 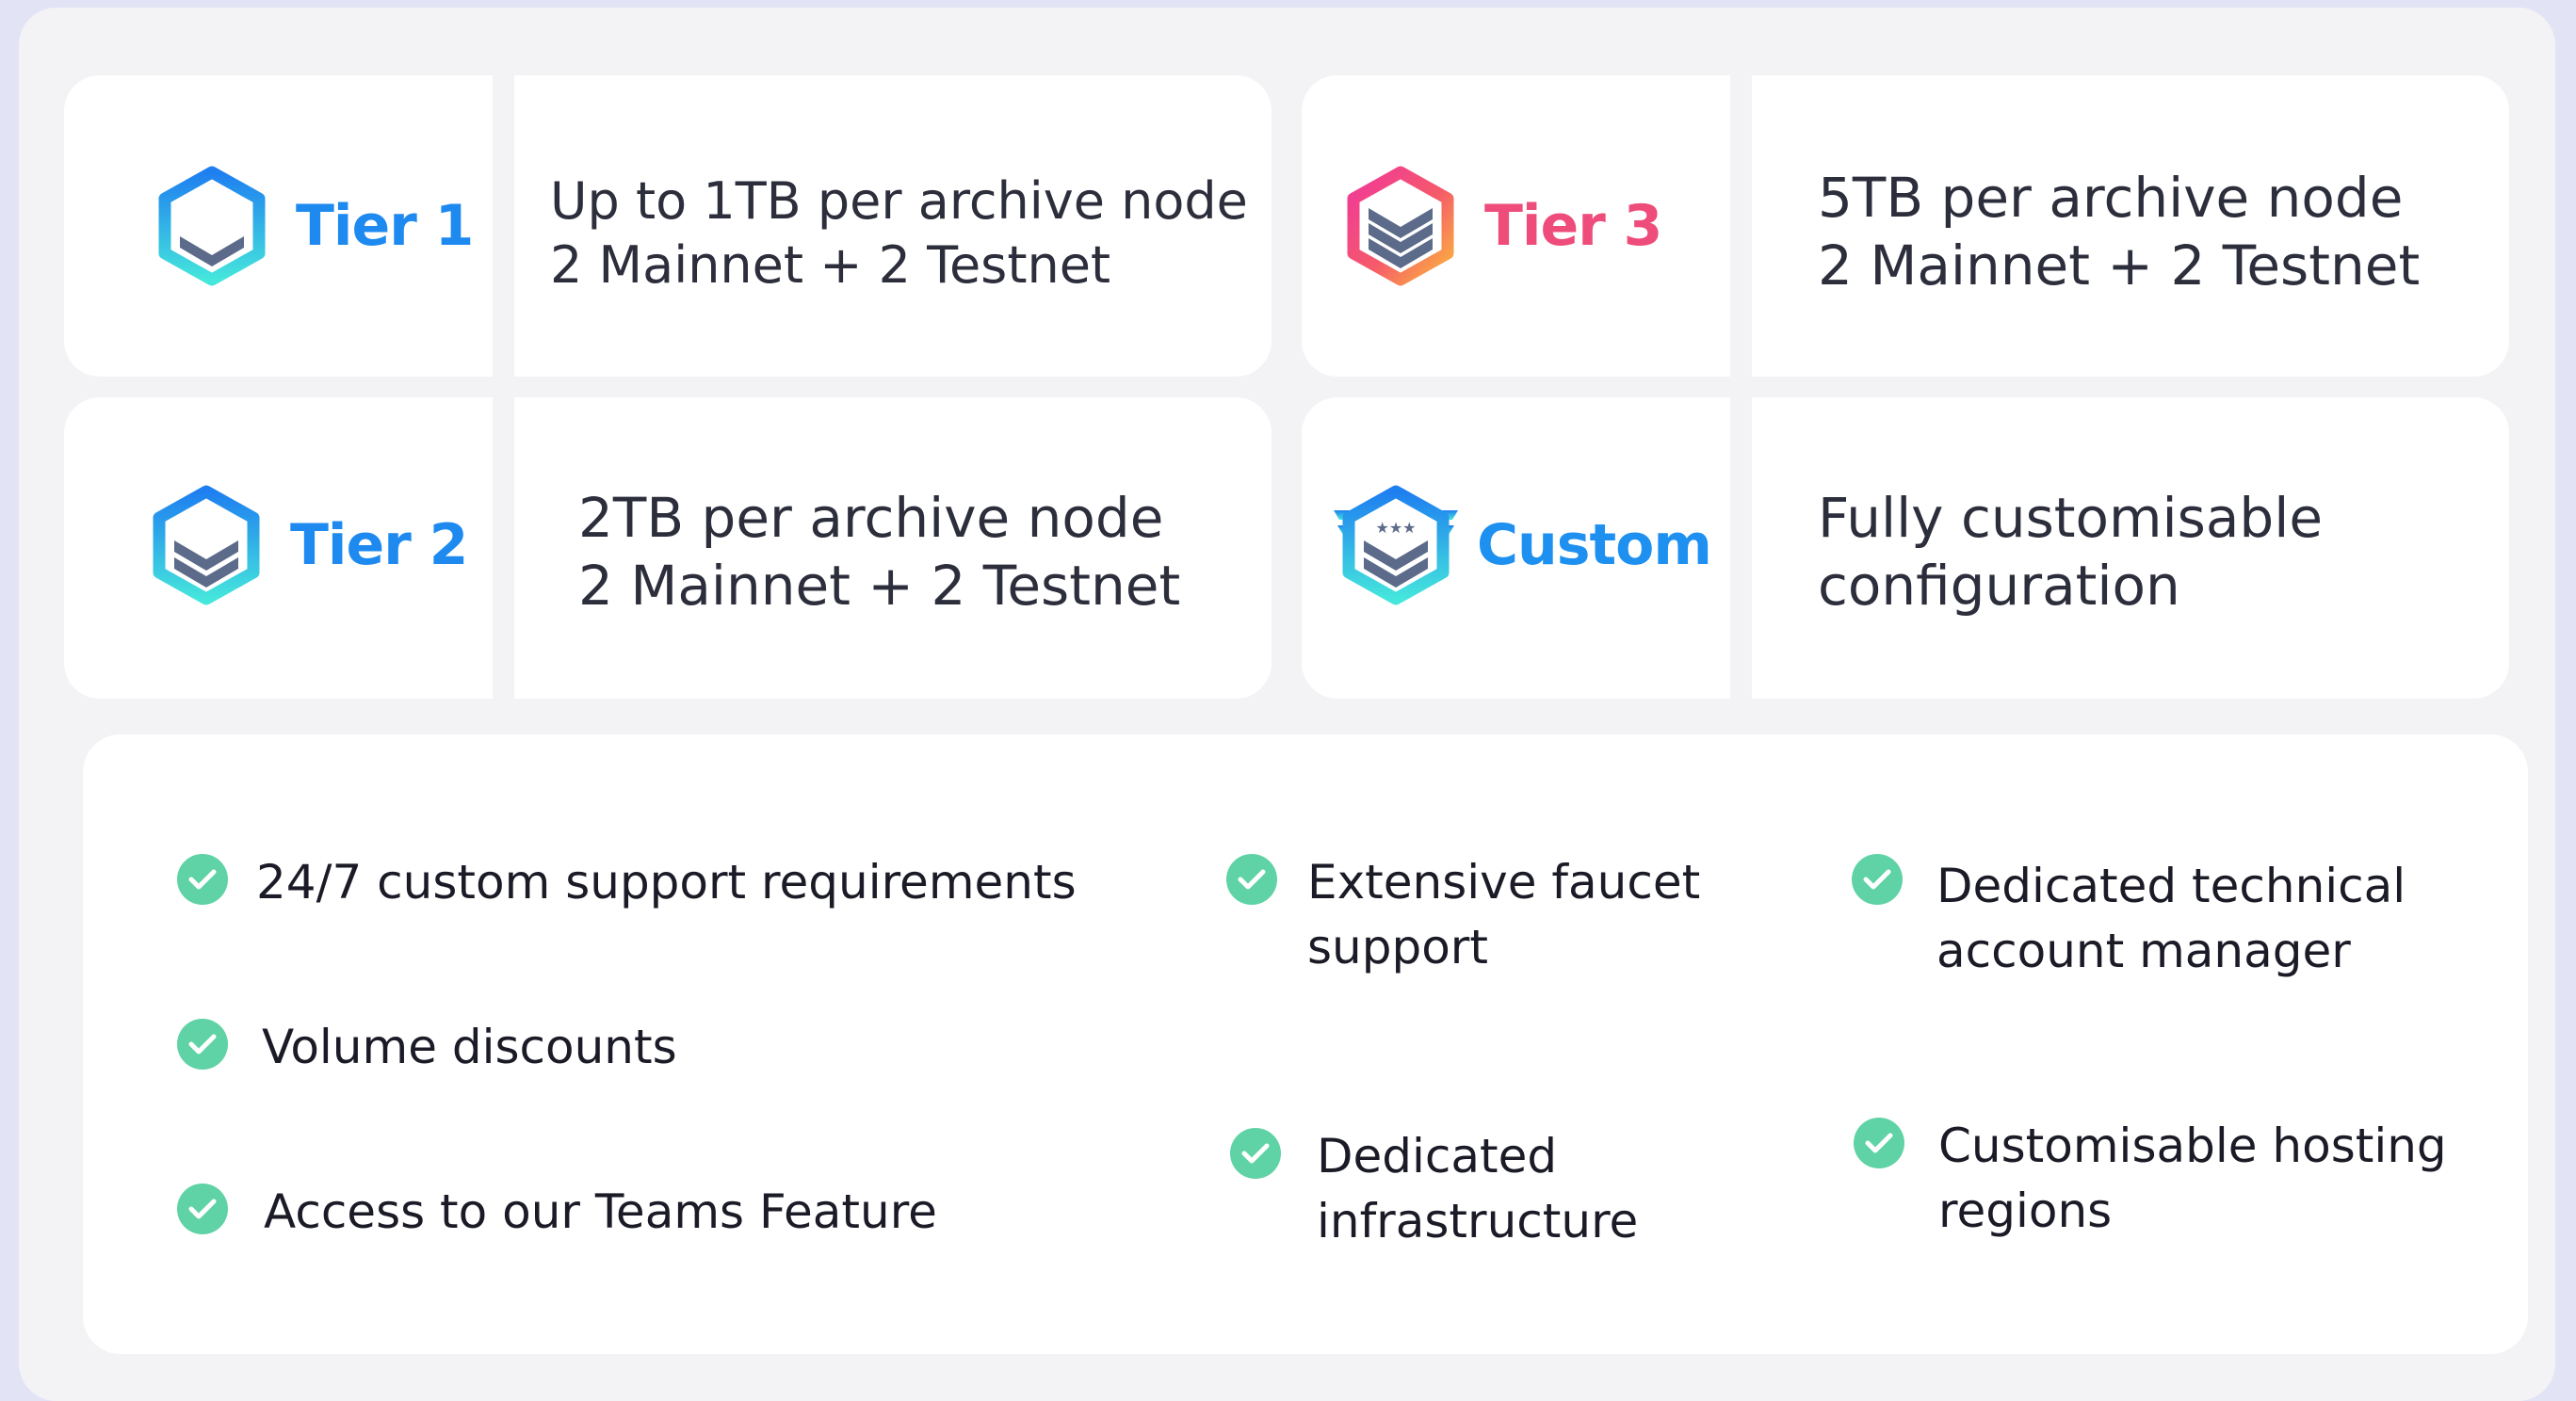 I want to click on feature-line: 24/7 custom support requirements, so click(x=666, y=882).